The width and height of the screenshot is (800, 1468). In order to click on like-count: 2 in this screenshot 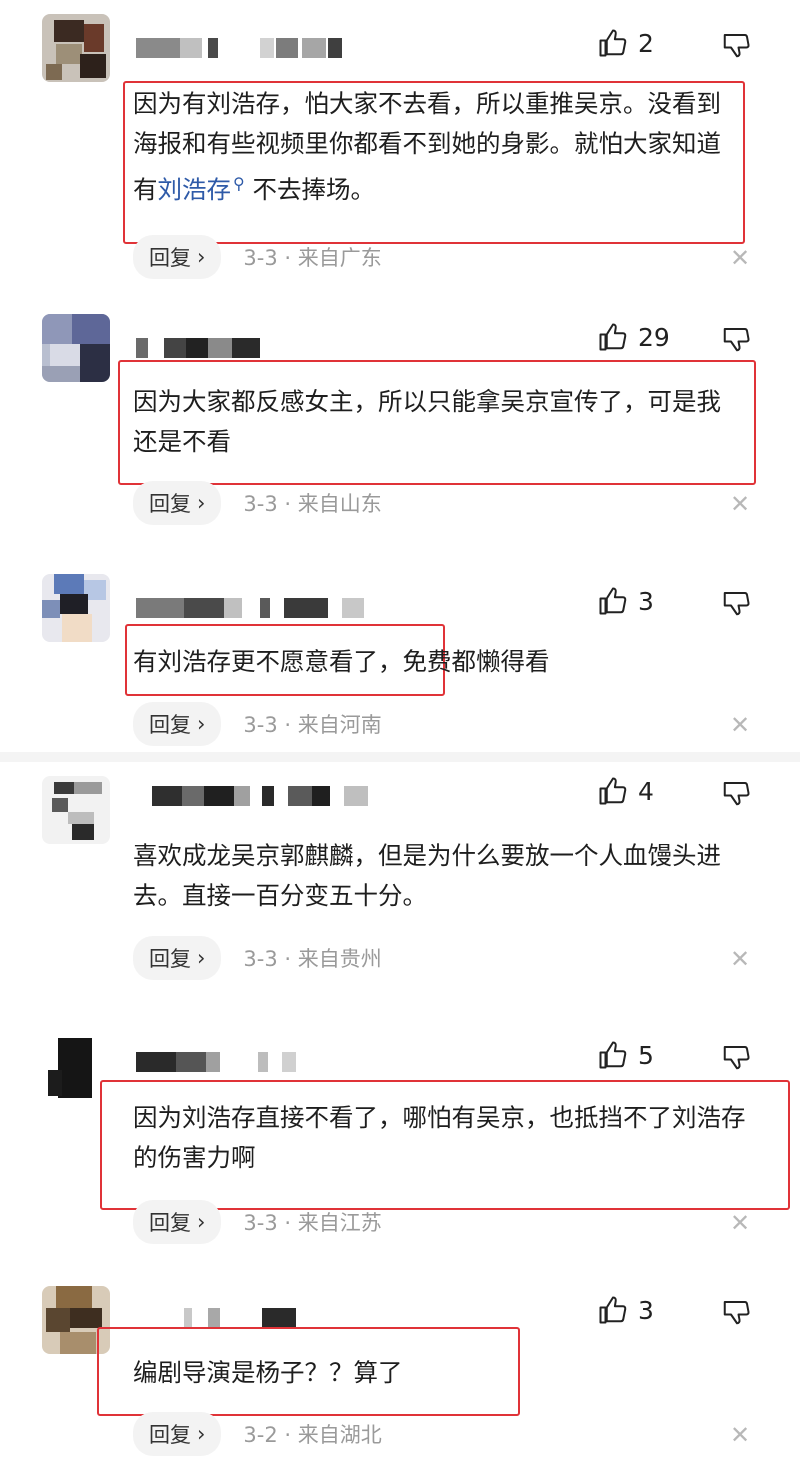, I will do `click(646, 43)`.